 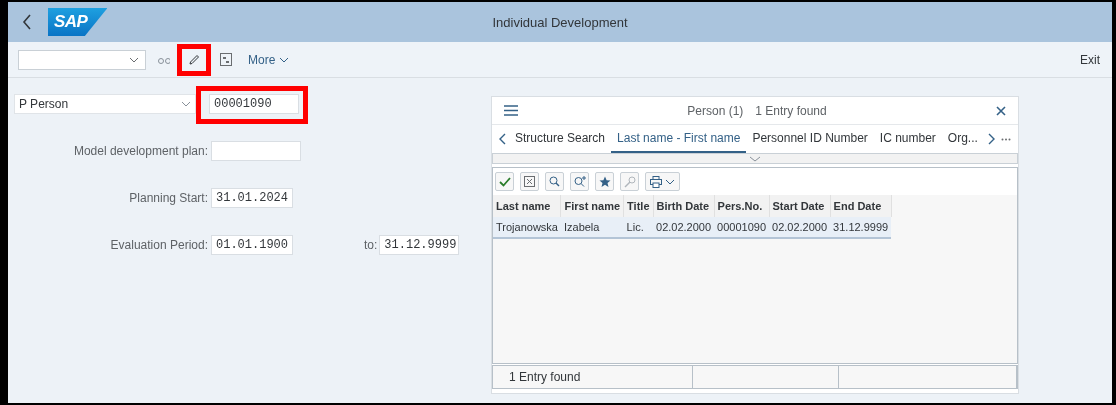 I want to click on column-header: Pers.No., so click(x=742, y=206).